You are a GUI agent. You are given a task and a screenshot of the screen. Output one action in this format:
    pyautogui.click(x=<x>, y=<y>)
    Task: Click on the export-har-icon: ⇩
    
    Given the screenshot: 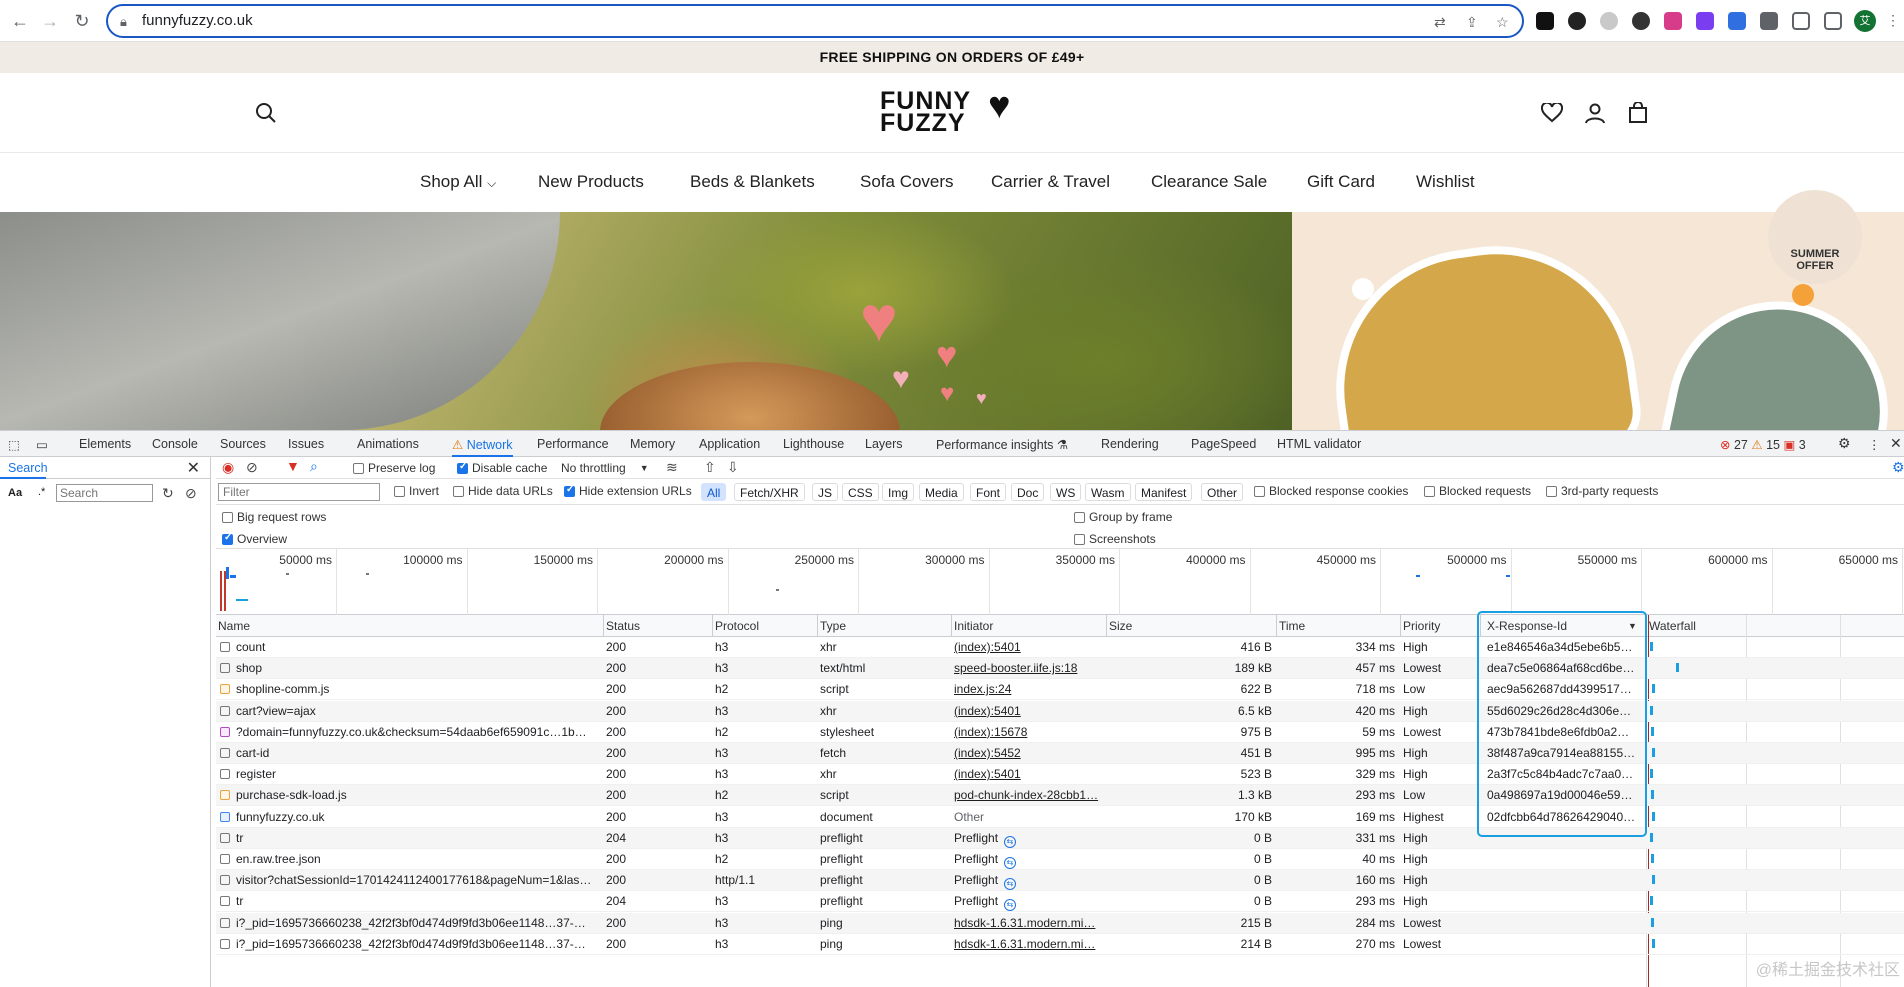 What is the action you would take?
    pyautogui.click(x=733, y=467)
    